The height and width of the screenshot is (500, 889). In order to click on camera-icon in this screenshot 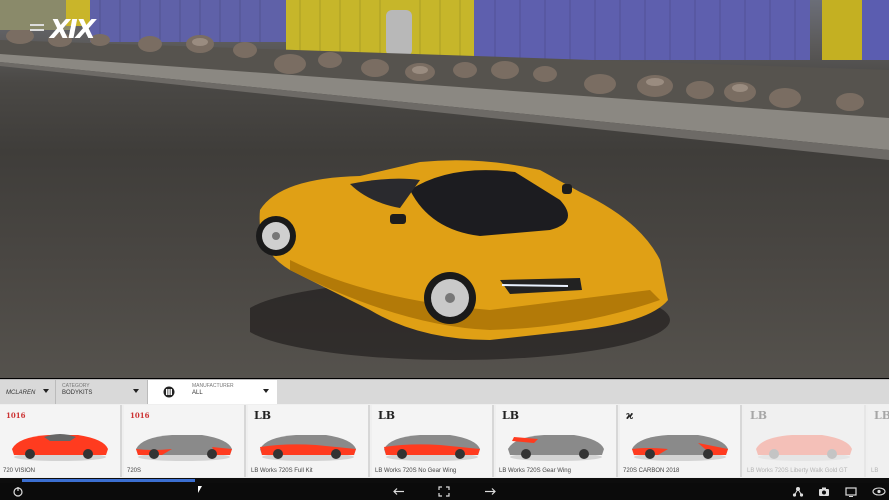, I will do `click(824, 491)`.